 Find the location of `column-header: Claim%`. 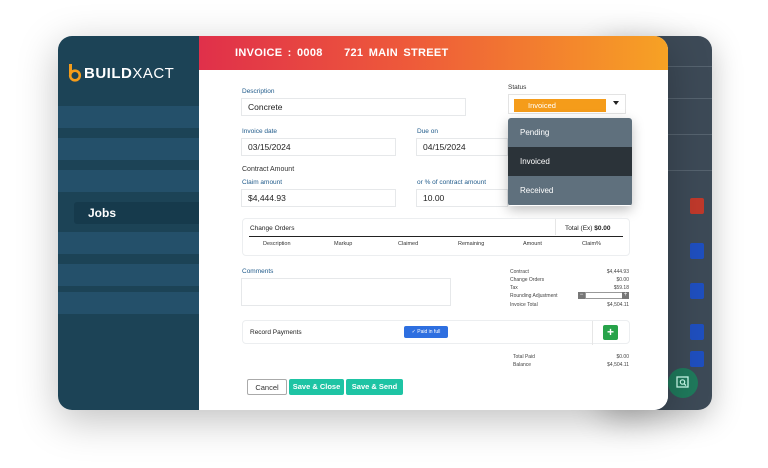

column-header: Claim% is located at coordinates (591, 244).